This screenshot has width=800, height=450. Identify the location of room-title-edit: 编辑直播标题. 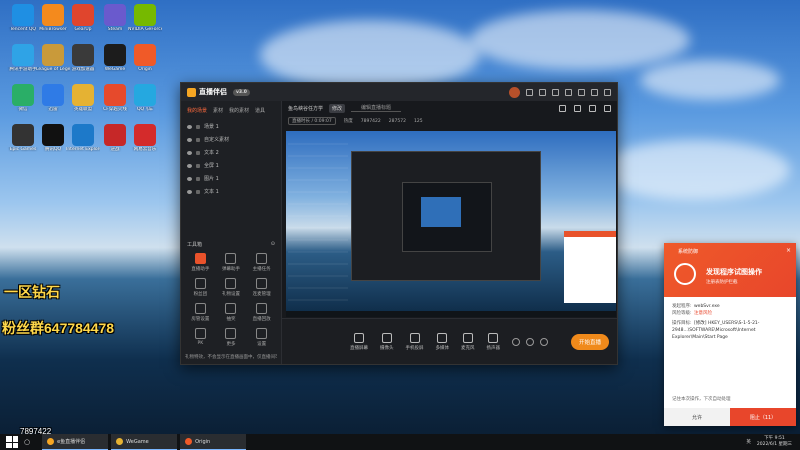
(376, 108).